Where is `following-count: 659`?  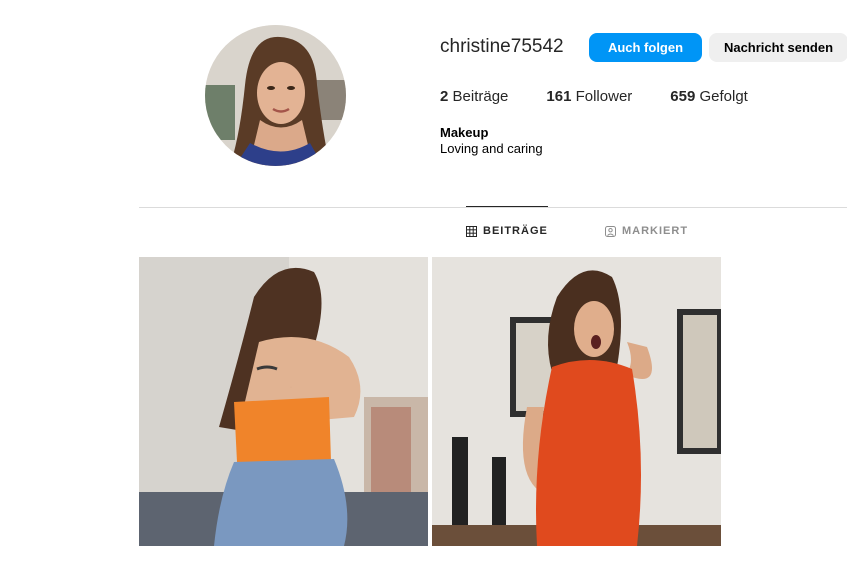
following-count: 659 is located at coordinates (683, 96).